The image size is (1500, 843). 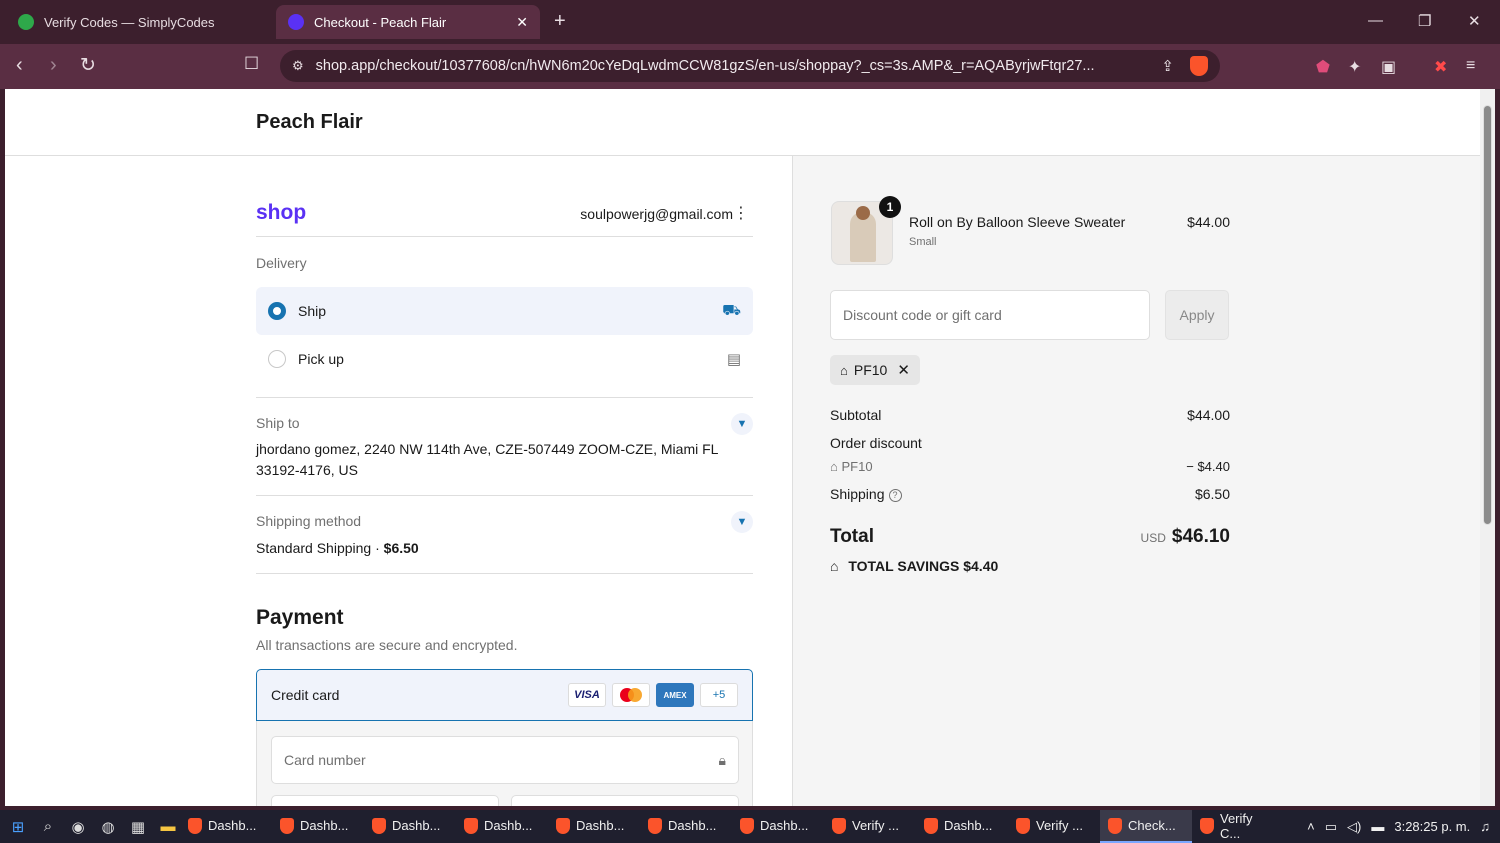 What do you see at coordinates (1354, 67) in the screenshot?
I see `extensions-icon: ✦` at bounding box center [1354, 67].